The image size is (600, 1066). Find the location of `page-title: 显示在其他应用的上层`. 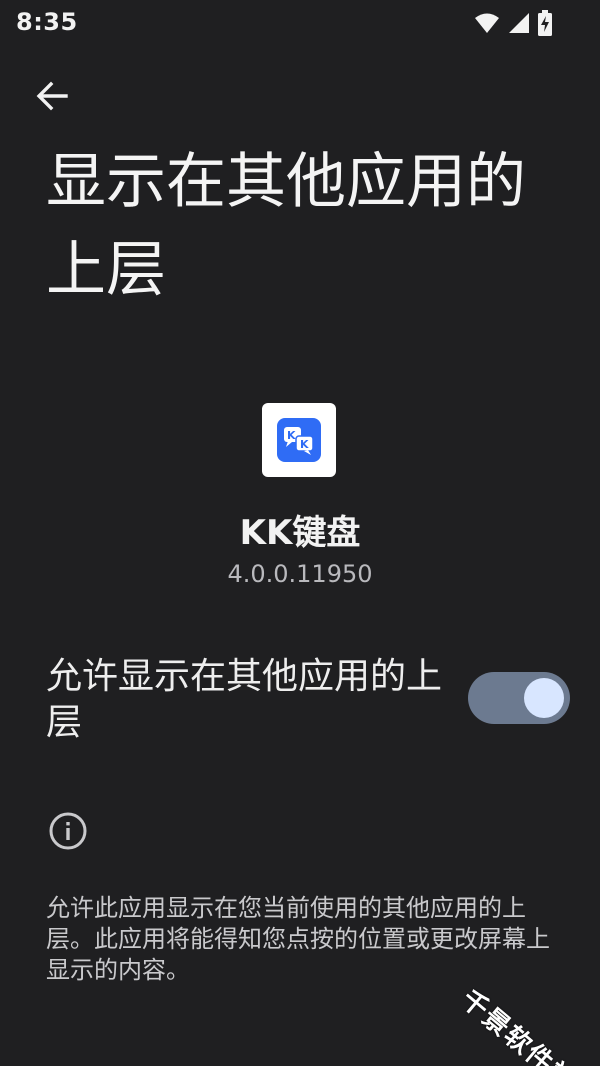

page-title: 显示在其他应用的上层 is located at coordinates (286, 226).